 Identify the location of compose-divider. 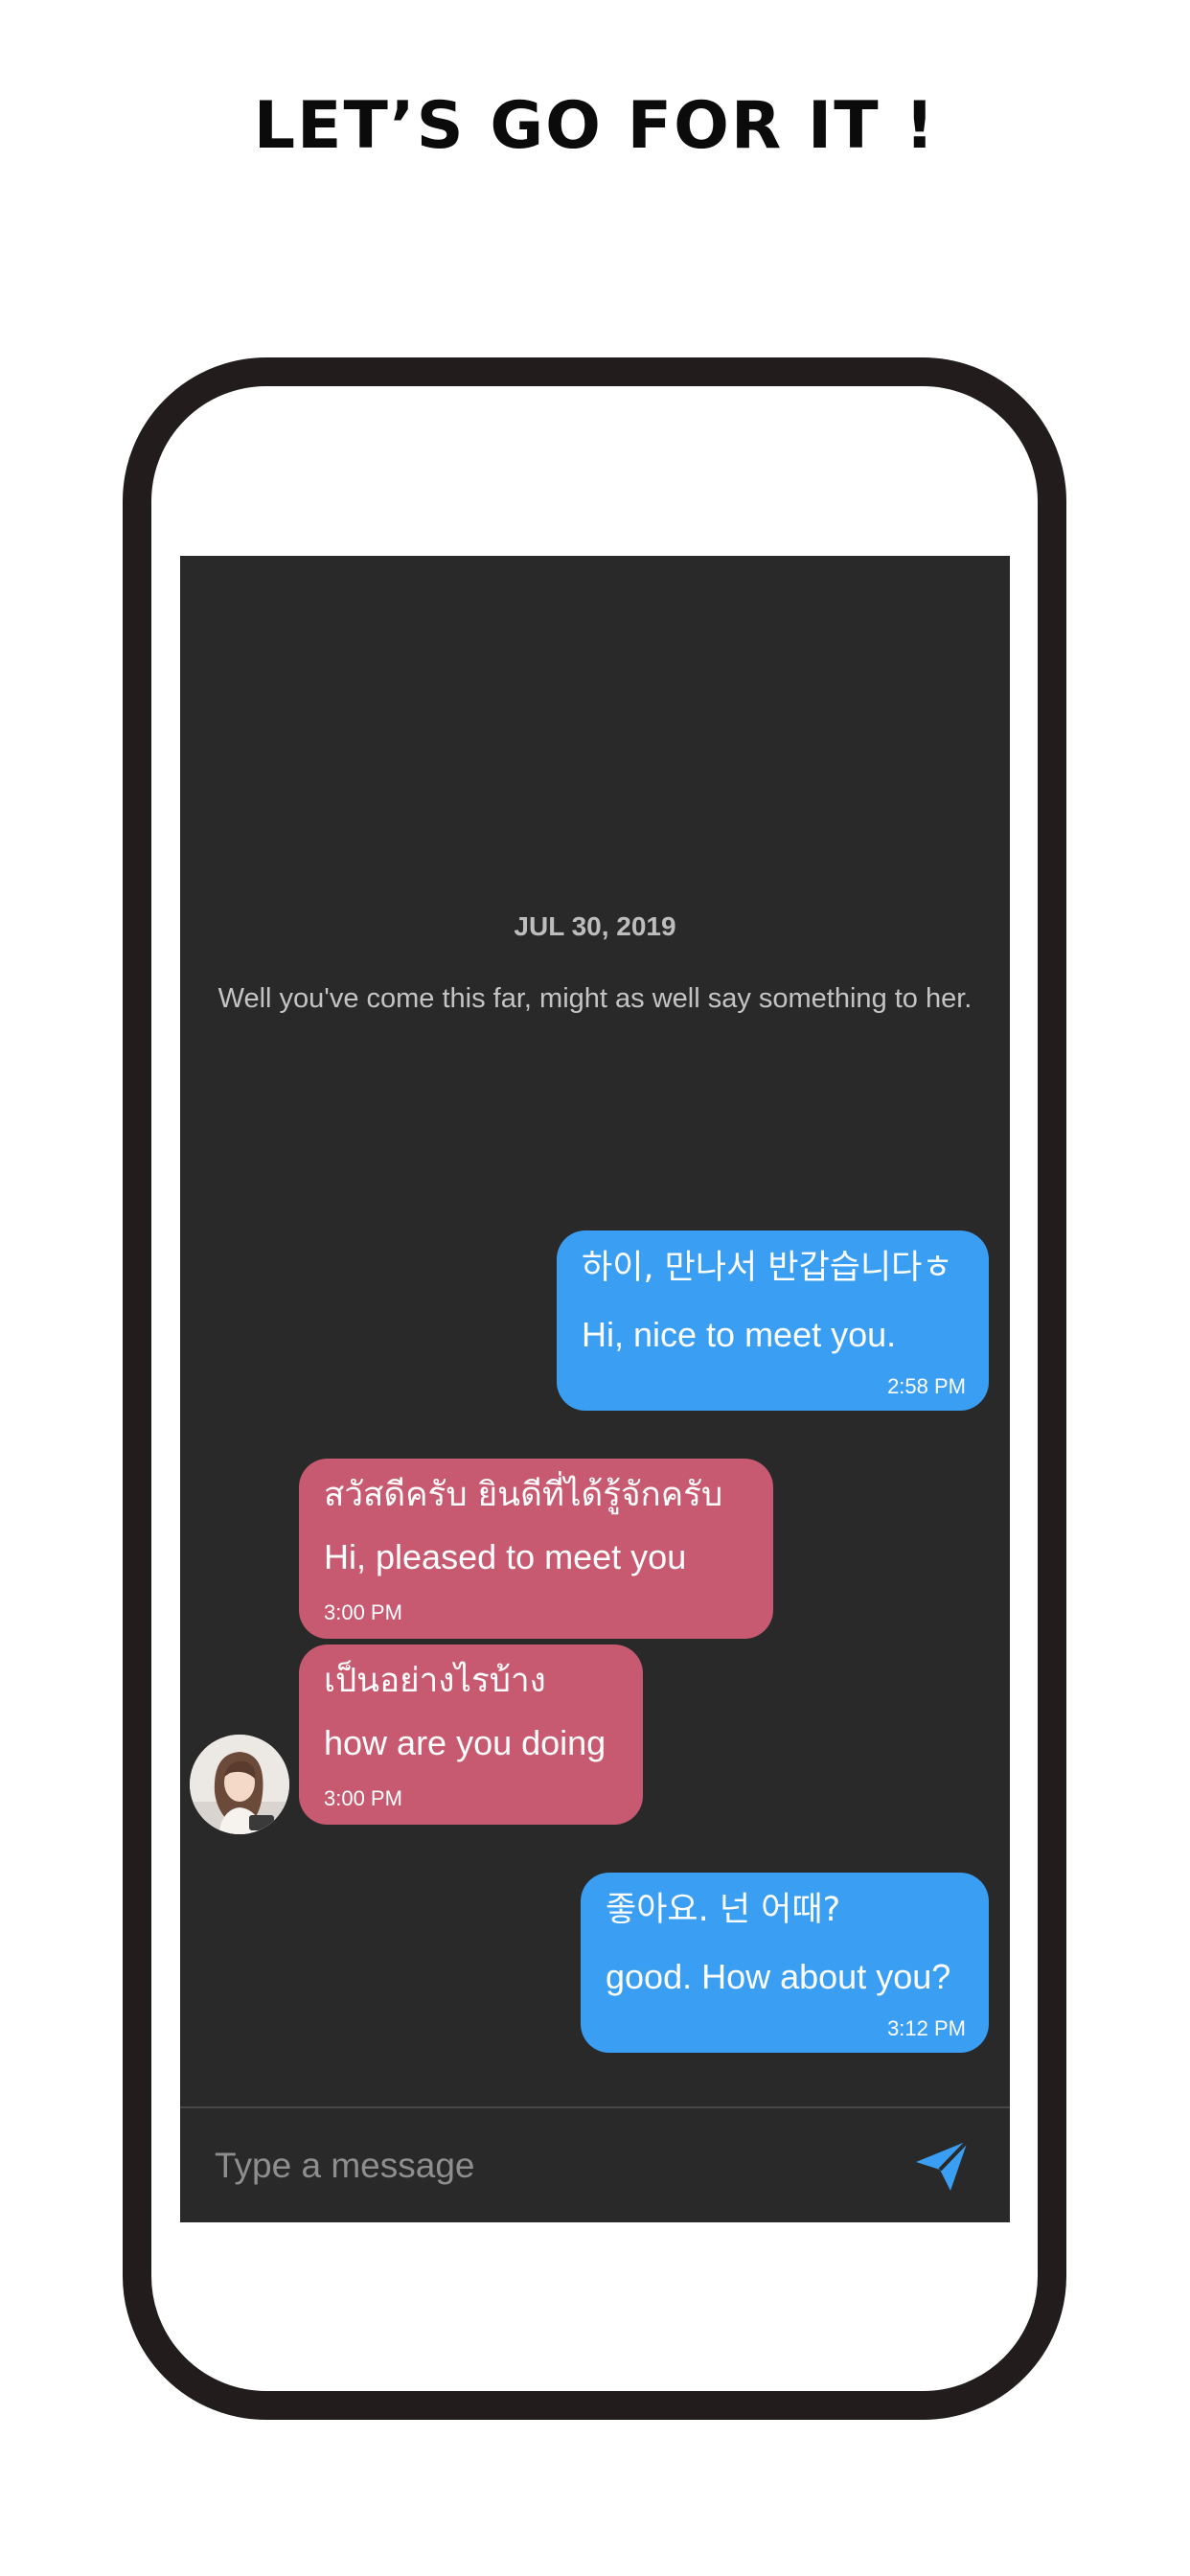
(595, 2107).